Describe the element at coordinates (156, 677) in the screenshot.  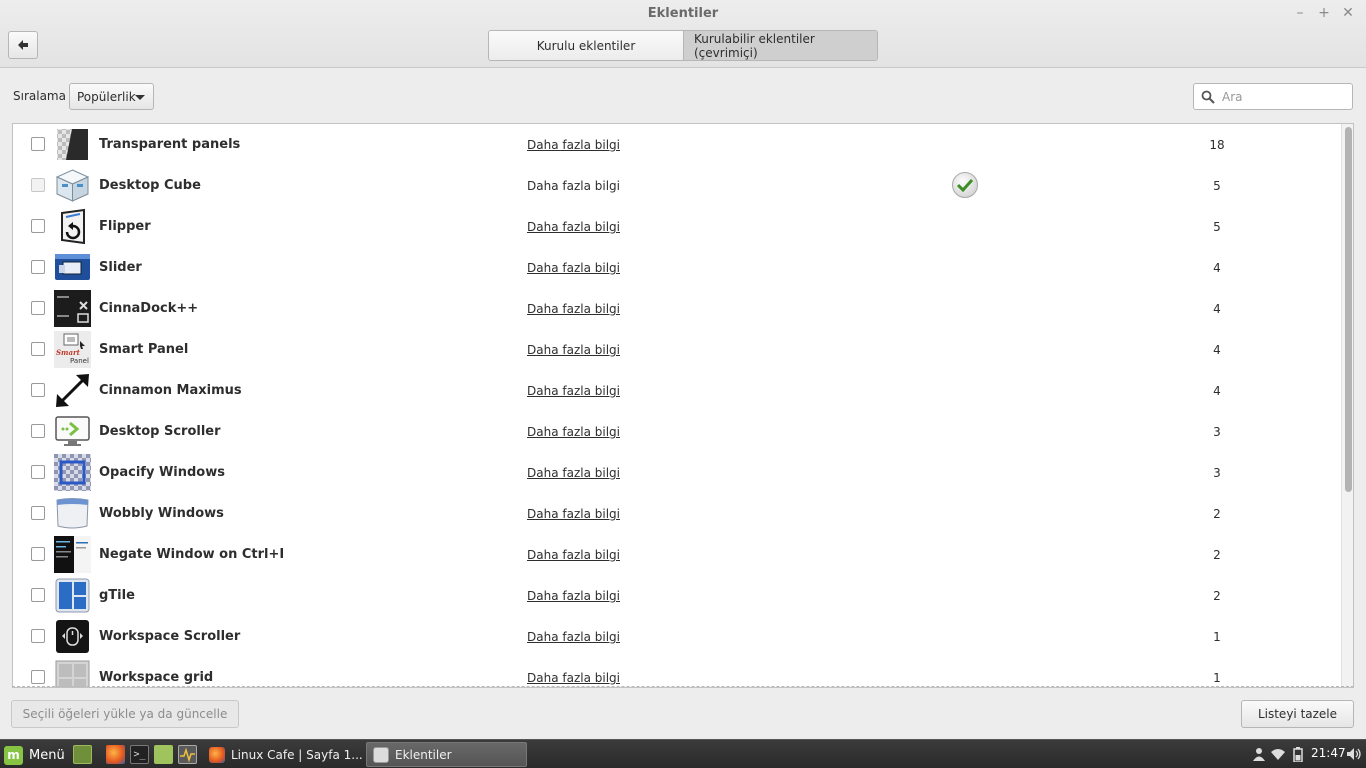
I see `extension-name: Workspace grid` at that location.